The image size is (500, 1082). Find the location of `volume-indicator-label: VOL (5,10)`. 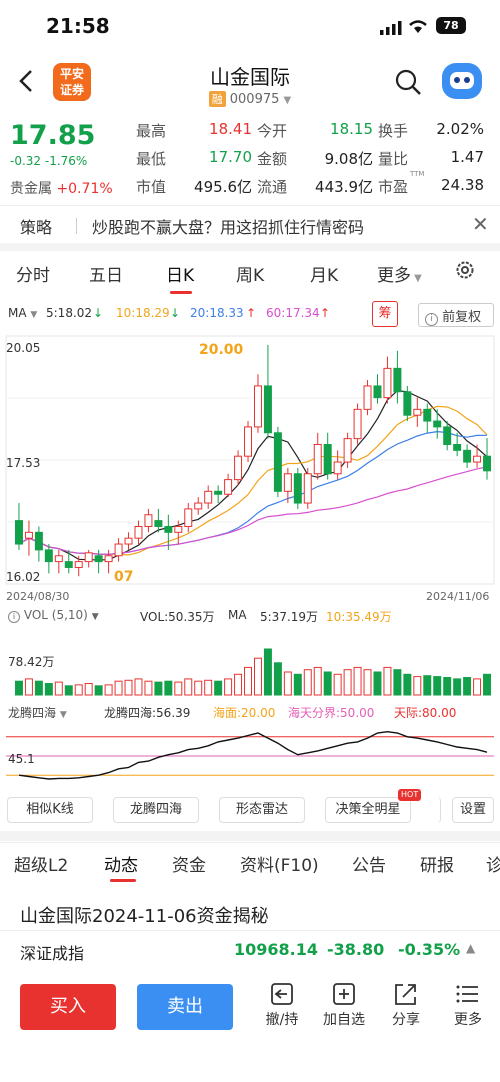

volume-indicator-label: VOL (5,10) is located at coordinates (55, 615).